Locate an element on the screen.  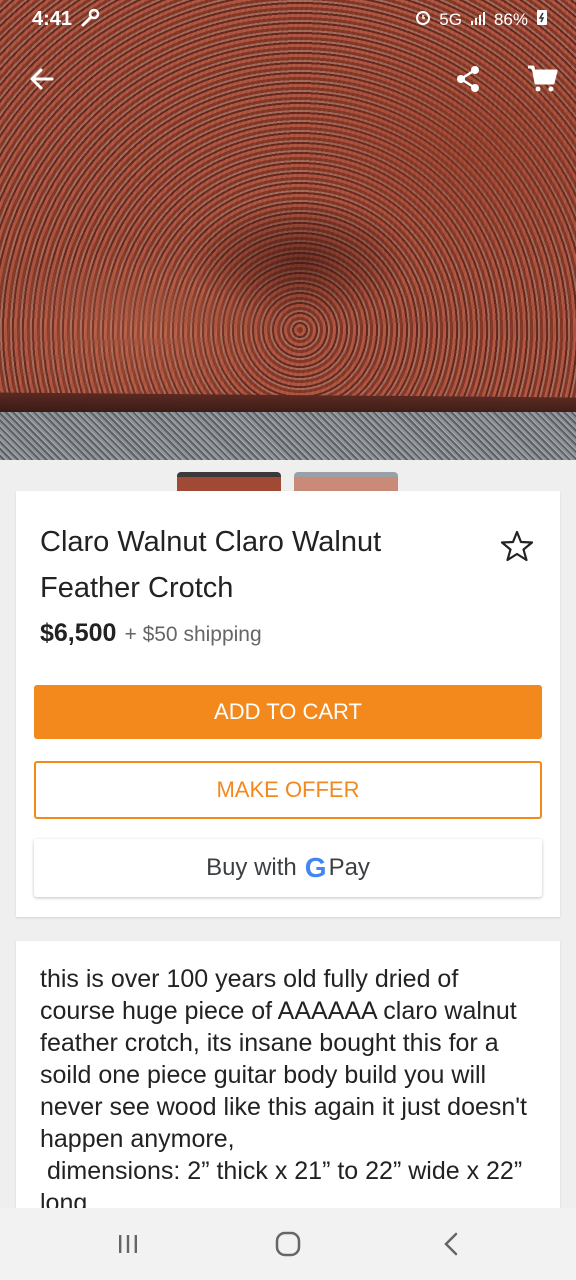
product-title: Claro Walnut Claro Walnut Feather Crotch is located at coordinates (211, 565).